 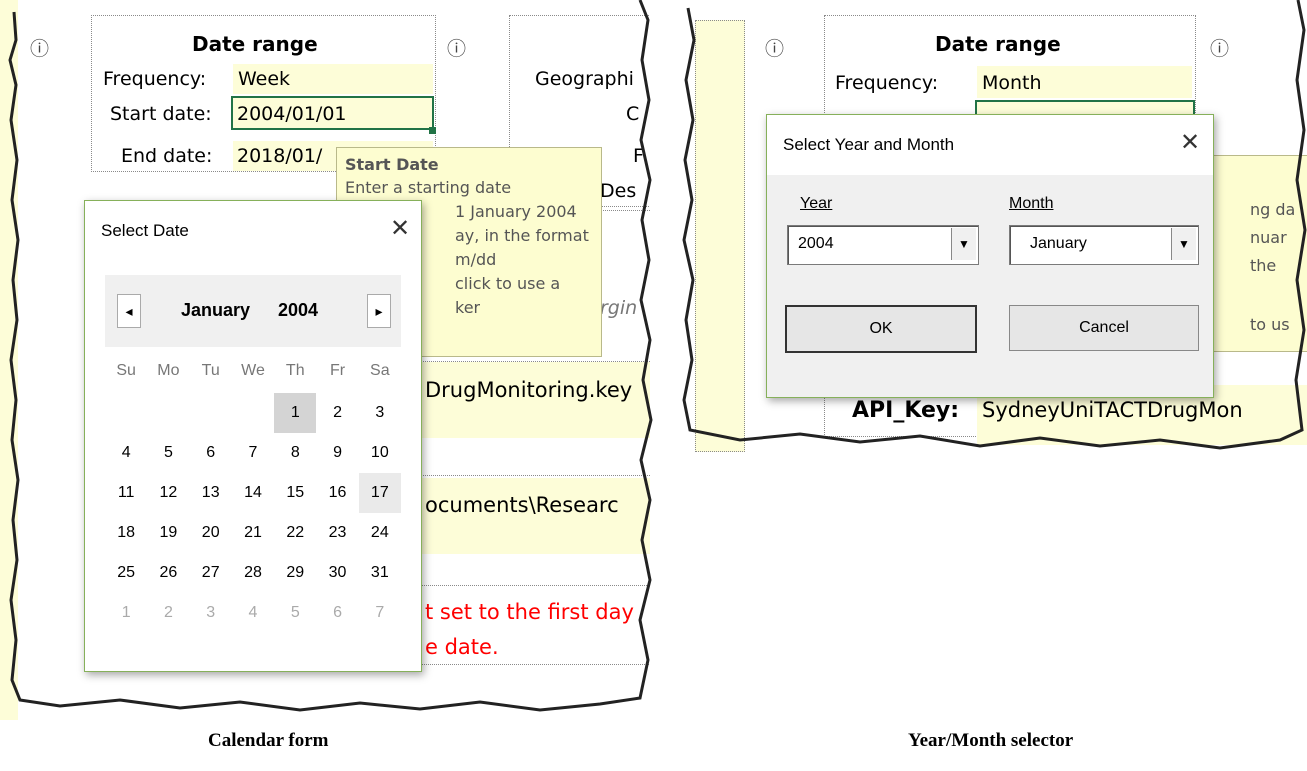 I want to click on info-icon-2: ⓘ, so click(x=456, y=47).